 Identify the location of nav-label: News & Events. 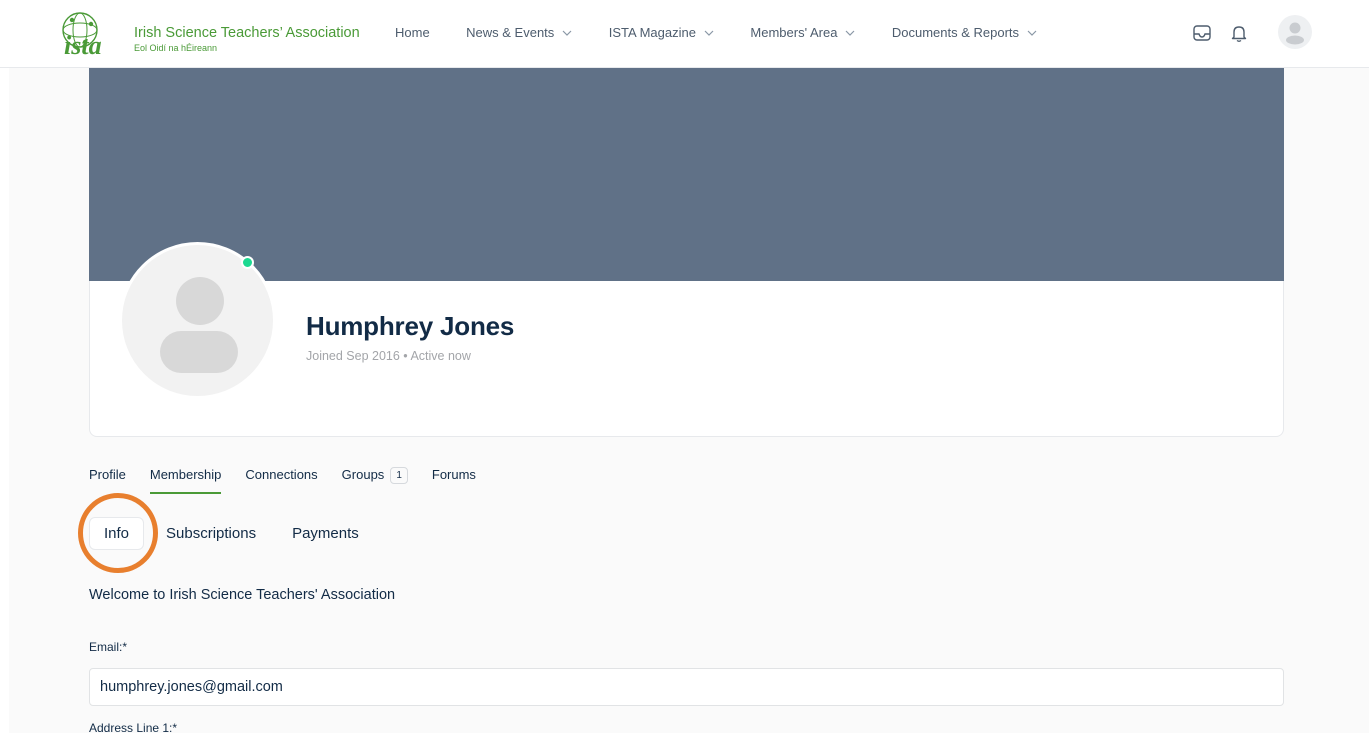
(510, 32).